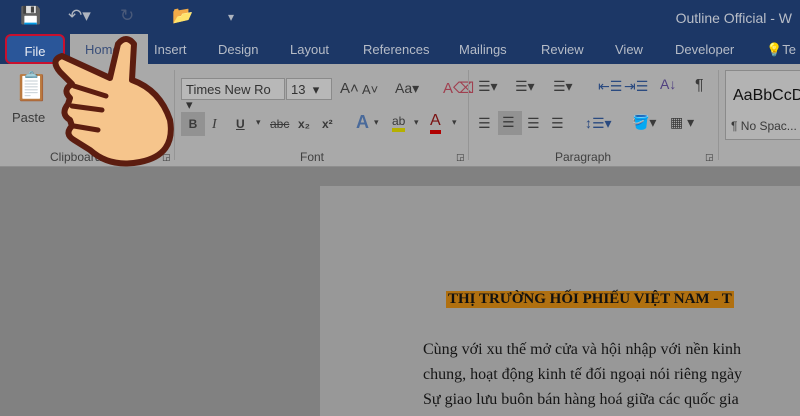 The image size is (800, 416). What do you see at coordinates (349, 88) in the screenshot?
I see `grow-font-icon: A˄` at bounding box center [349, 88].